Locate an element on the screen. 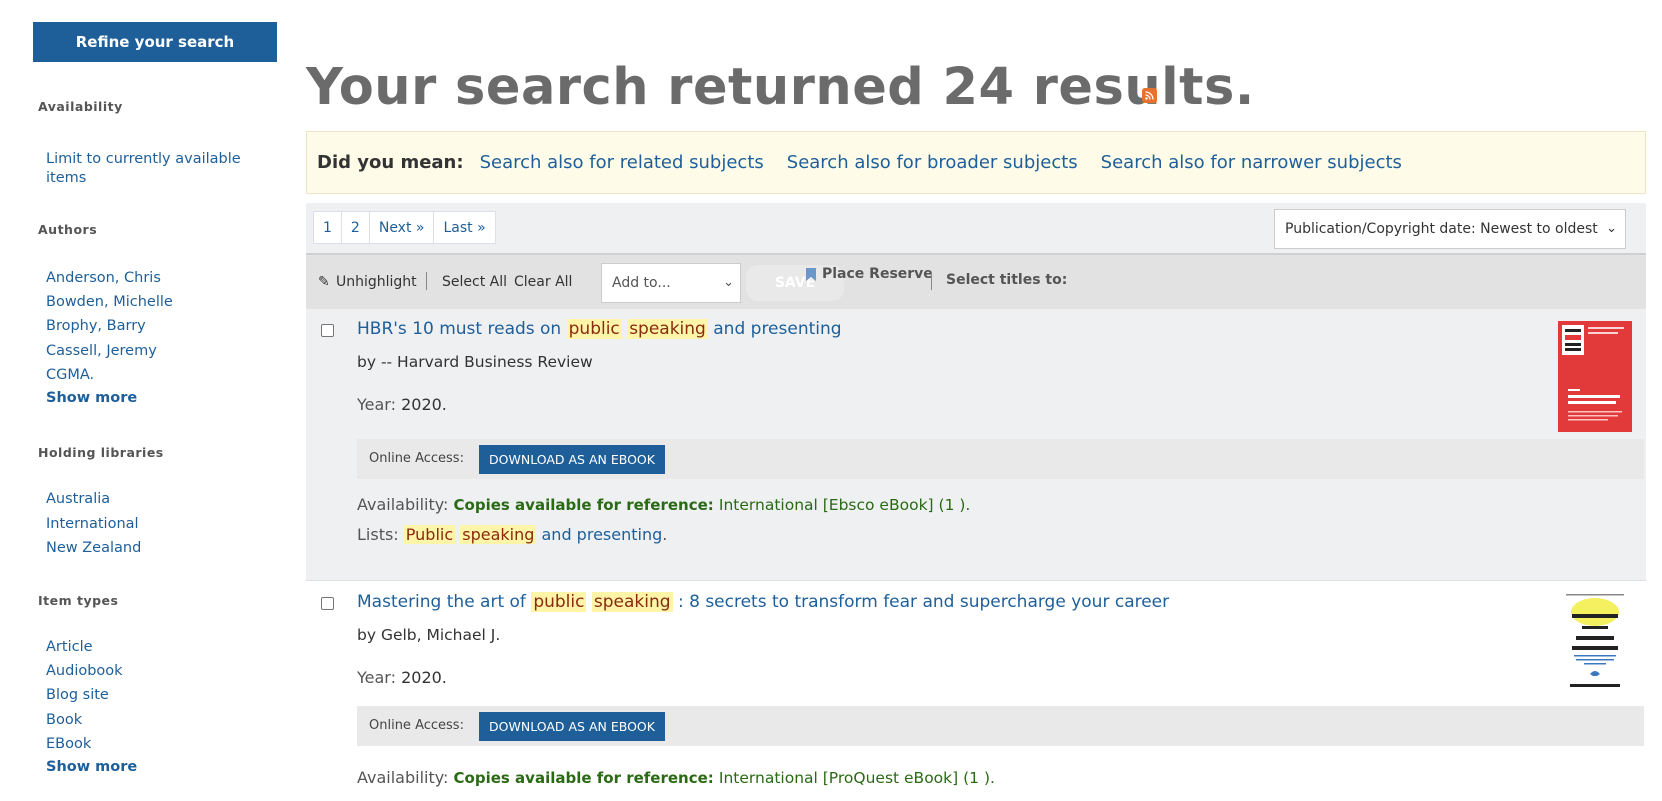 This screenshot has height=801, width=1662. pencil-icon: ✎ is located at coordinates (324, 282).